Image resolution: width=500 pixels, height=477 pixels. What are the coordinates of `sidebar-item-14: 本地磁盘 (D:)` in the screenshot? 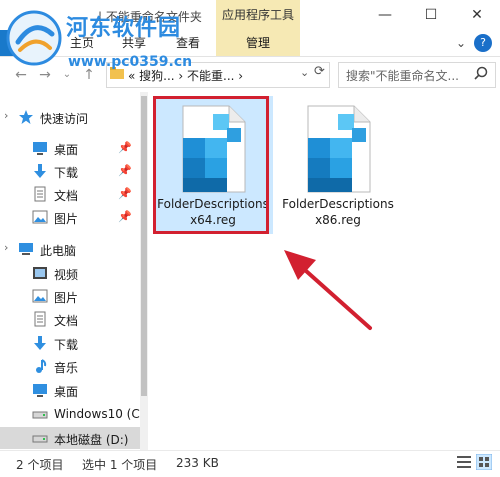 It's located at (70, 438).